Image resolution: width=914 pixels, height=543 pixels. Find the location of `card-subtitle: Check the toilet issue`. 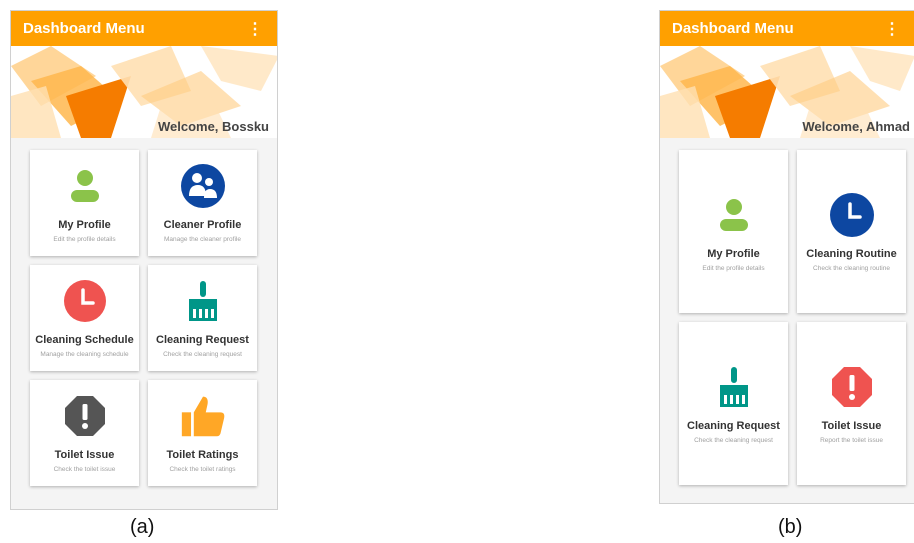

card-subtitle: Check the toilet issue is located at coordinates (84, 469).